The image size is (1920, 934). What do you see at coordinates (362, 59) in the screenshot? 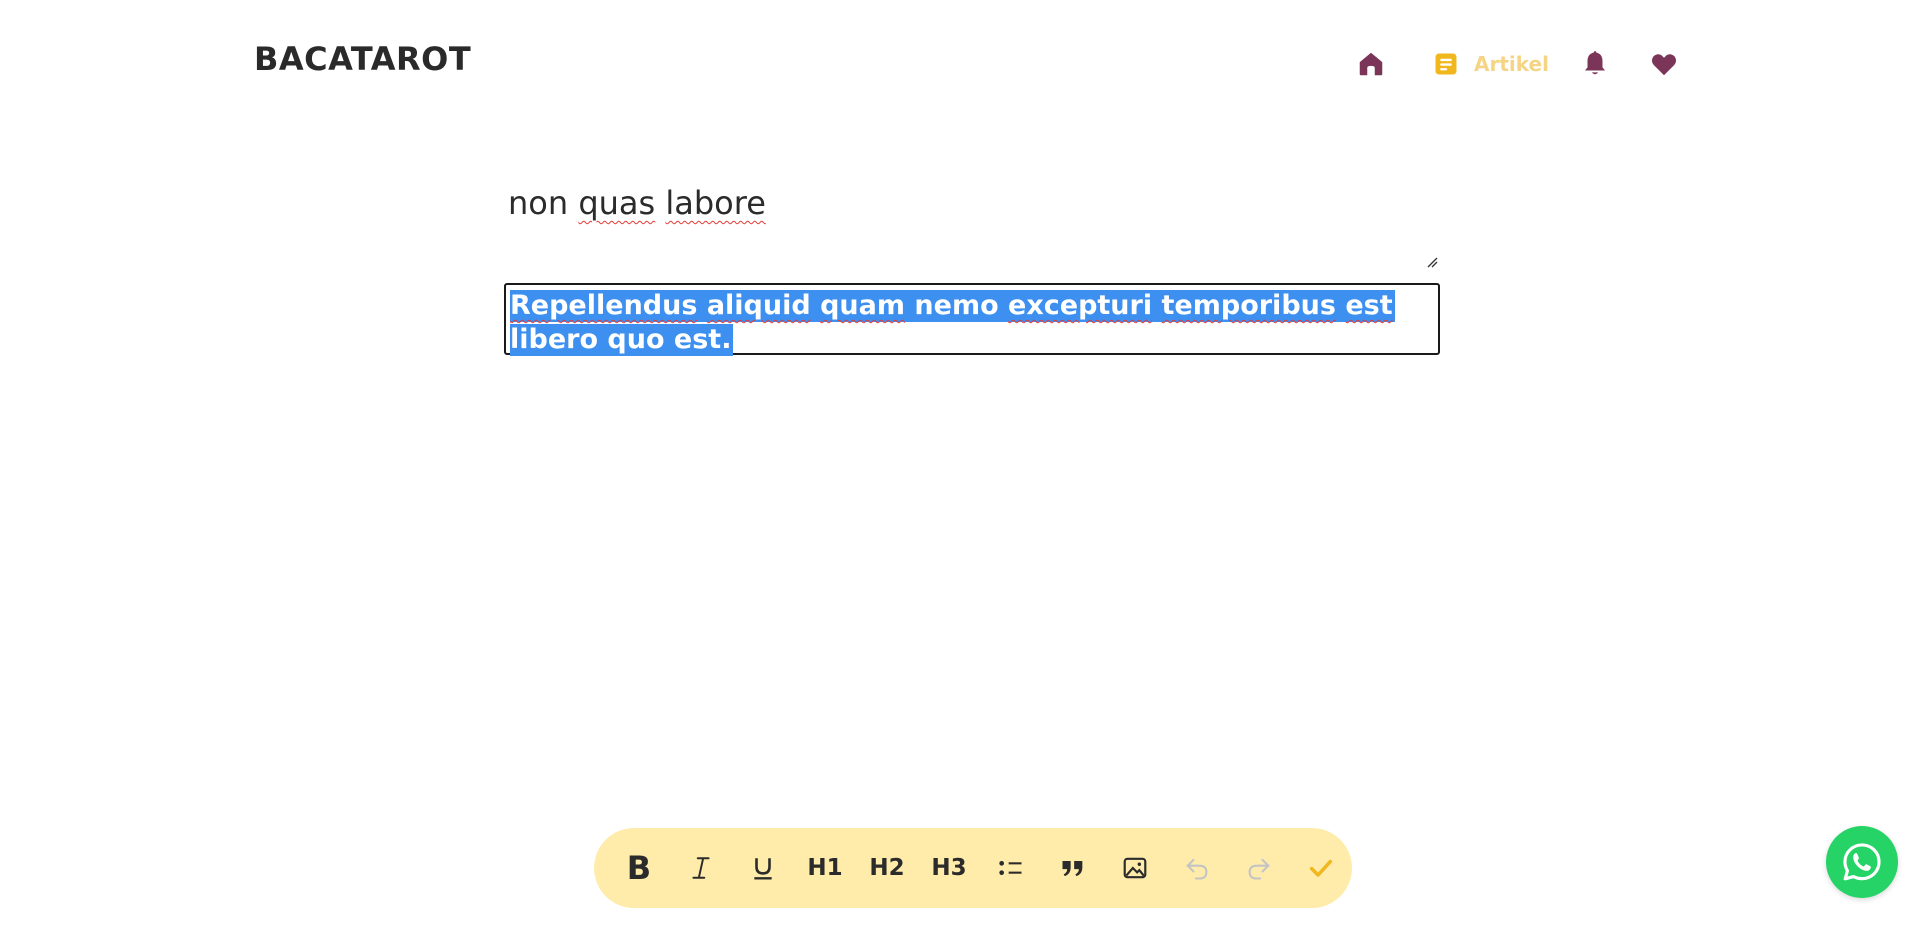
I see `site-logo: BACATAROT` at bounding box center [362, 59].